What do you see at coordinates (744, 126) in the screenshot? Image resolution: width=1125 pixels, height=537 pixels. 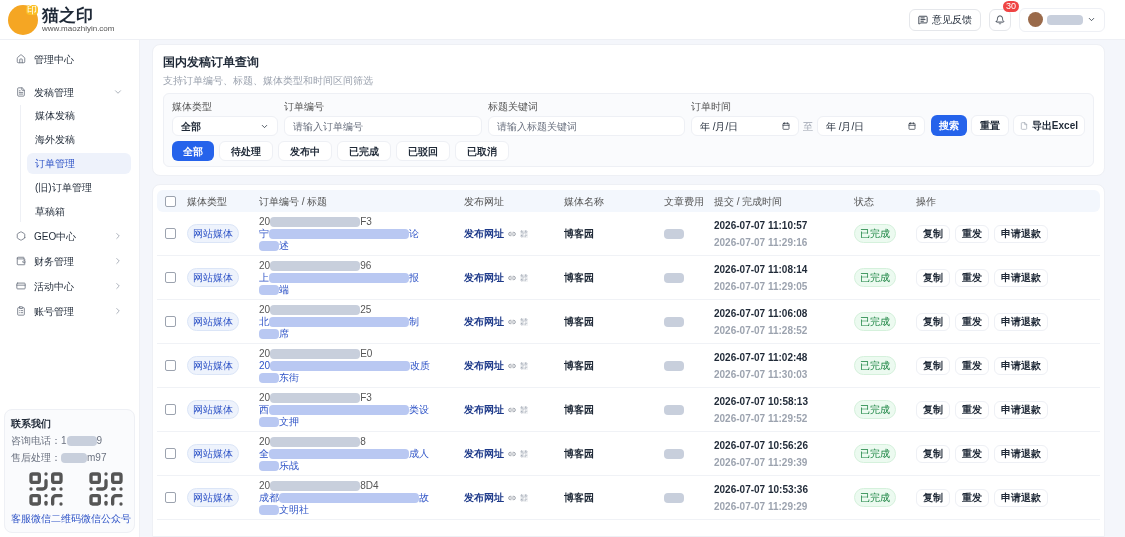 I see `start-date-field: 年 /月/日` at bounding box center [744, 126].